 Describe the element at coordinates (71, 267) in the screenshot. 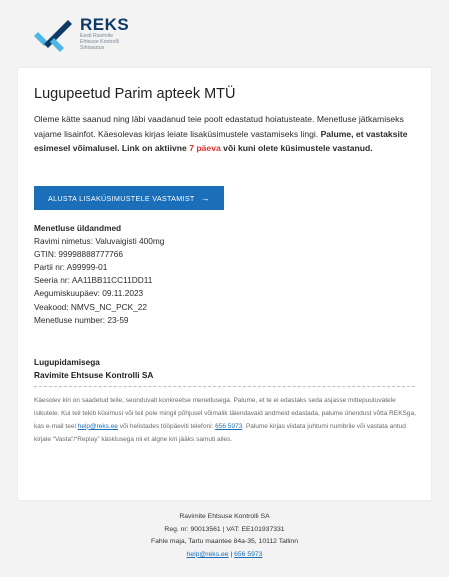

I see `detail-batch: Partii nr: A99999-01` at that location.